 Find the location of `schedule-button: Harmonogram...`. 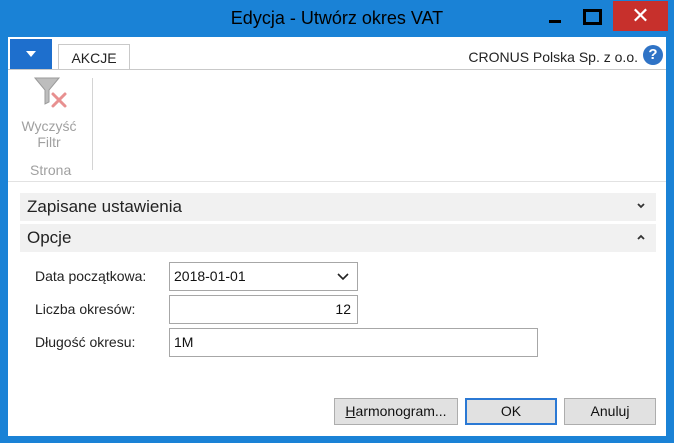

schedule-button: Harmonogram... is located at coordinates (396, 411).